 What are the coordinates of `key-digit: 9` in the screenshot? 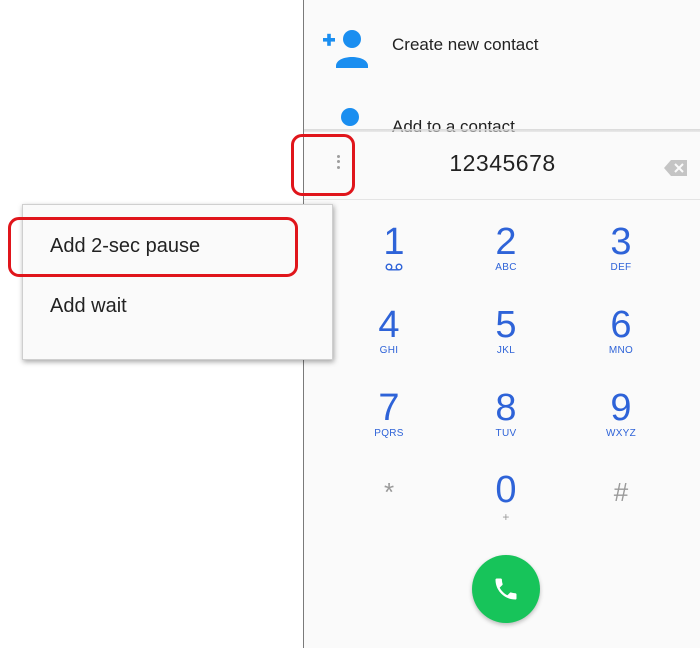 It's located at (621, 408).